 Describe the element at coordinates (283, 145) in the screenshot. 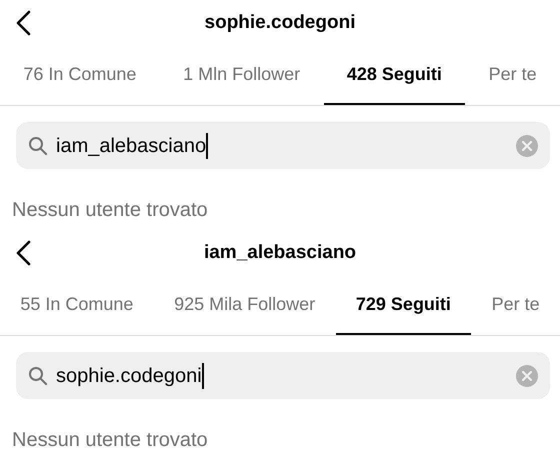

I see `search-field: iam_alebasciano` at that location.